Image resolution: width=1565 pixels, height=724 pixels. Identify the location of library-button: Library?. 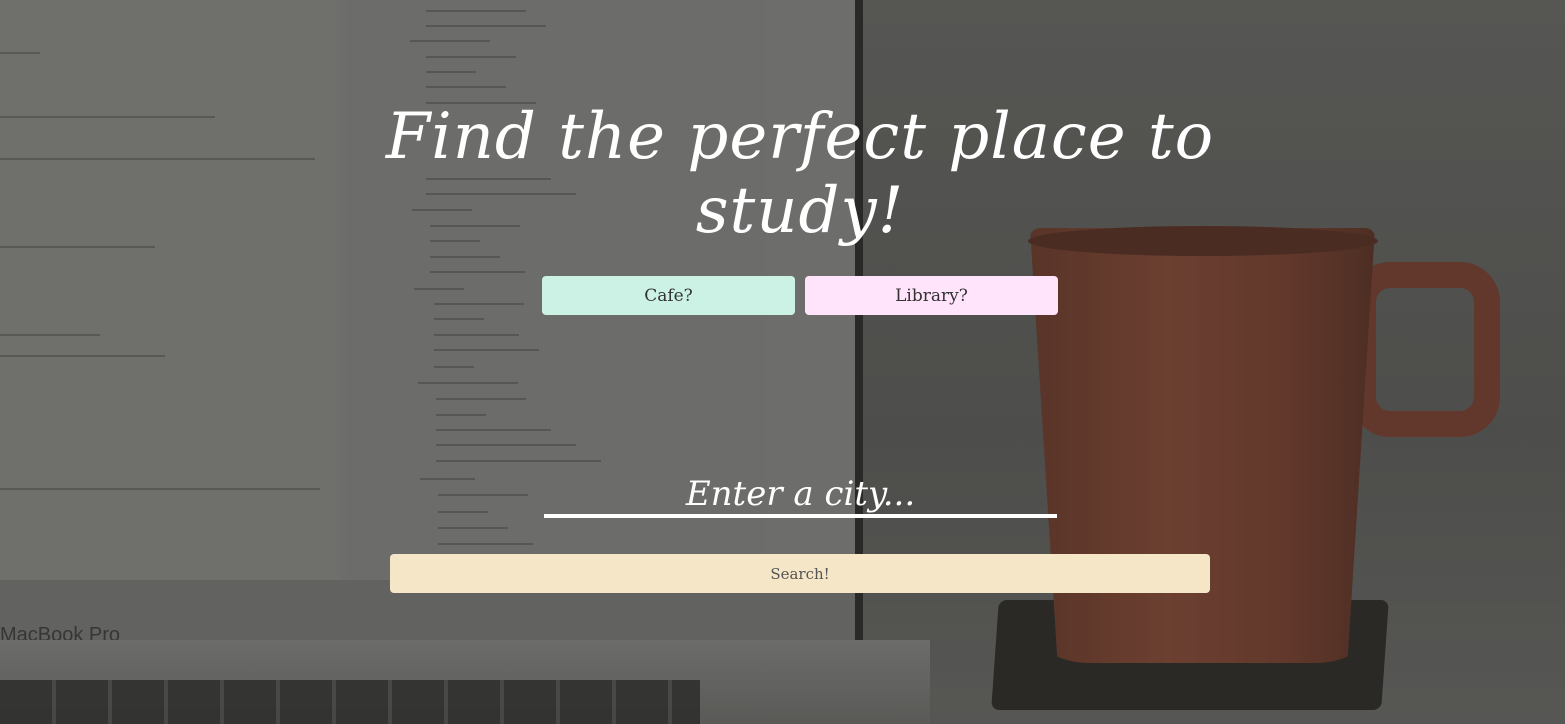
(931, 295).